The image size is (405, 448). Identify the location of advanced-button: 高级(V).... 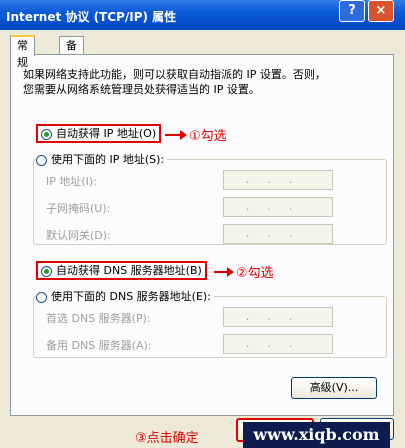
(334, 388).